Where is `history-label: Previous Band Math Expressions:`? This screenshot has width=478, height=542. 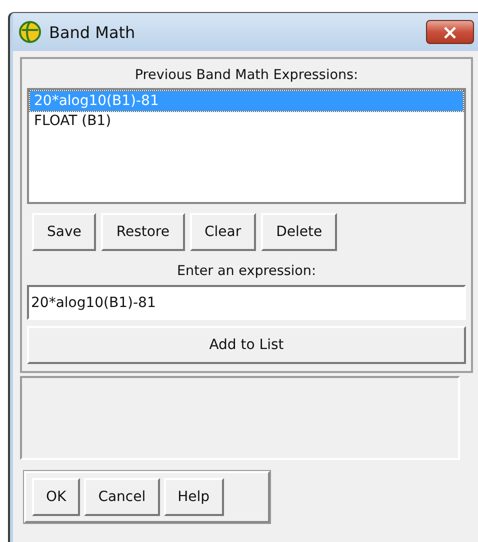
history-label: Previous Band Math Expressions: is located at coordinates (246, 75).